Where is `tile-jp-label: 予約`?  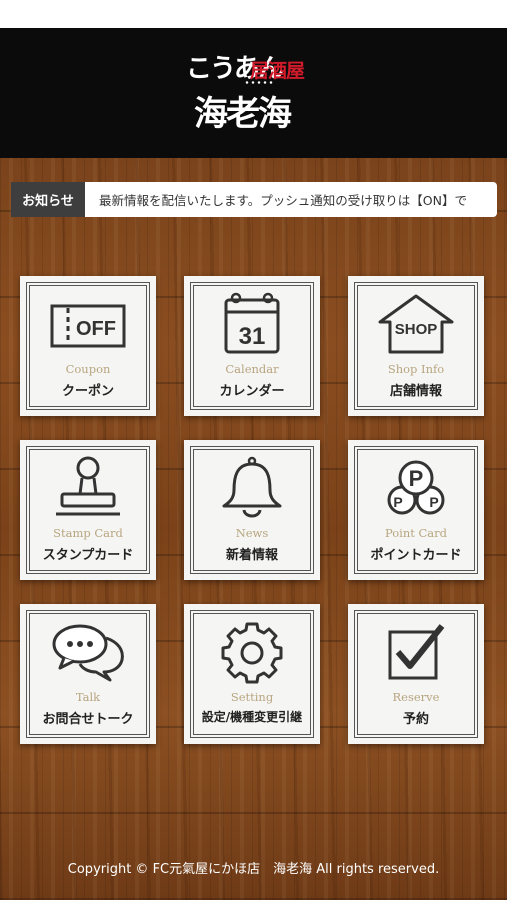
tile-jp-label: 予約 is located at coordinates (415, 719).